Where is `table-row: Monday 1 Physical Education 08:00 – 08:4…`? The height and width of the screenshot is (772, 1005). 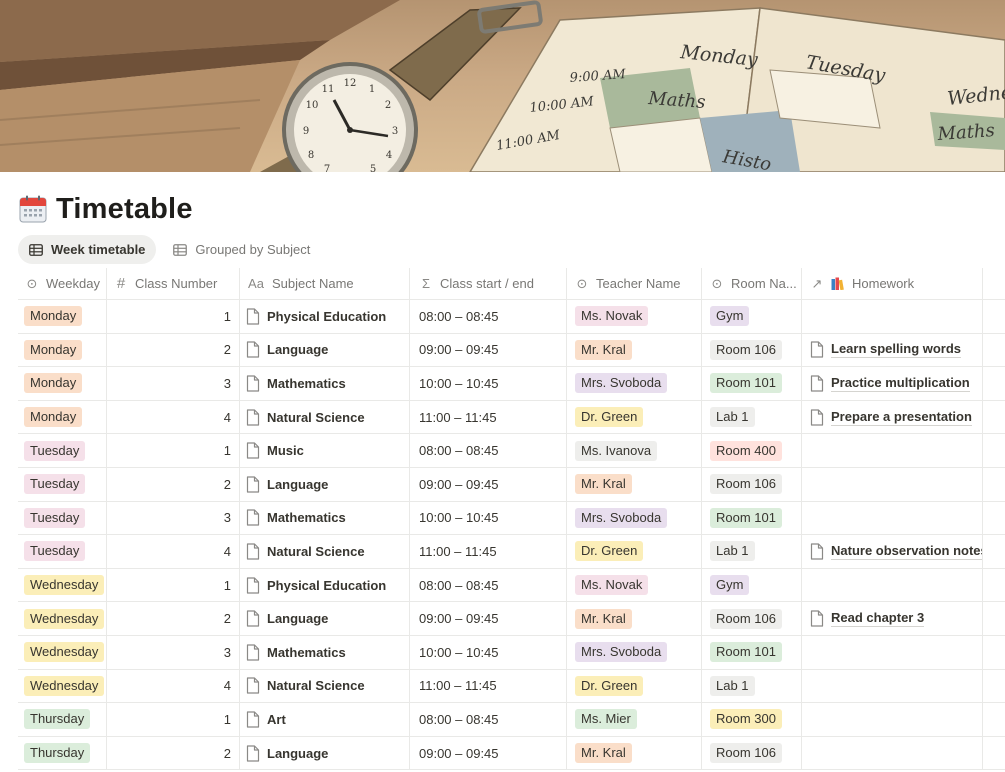
table-row: Monday 1 Physical Education 08:00 – 08:4… is located at coordinates (511, 317).